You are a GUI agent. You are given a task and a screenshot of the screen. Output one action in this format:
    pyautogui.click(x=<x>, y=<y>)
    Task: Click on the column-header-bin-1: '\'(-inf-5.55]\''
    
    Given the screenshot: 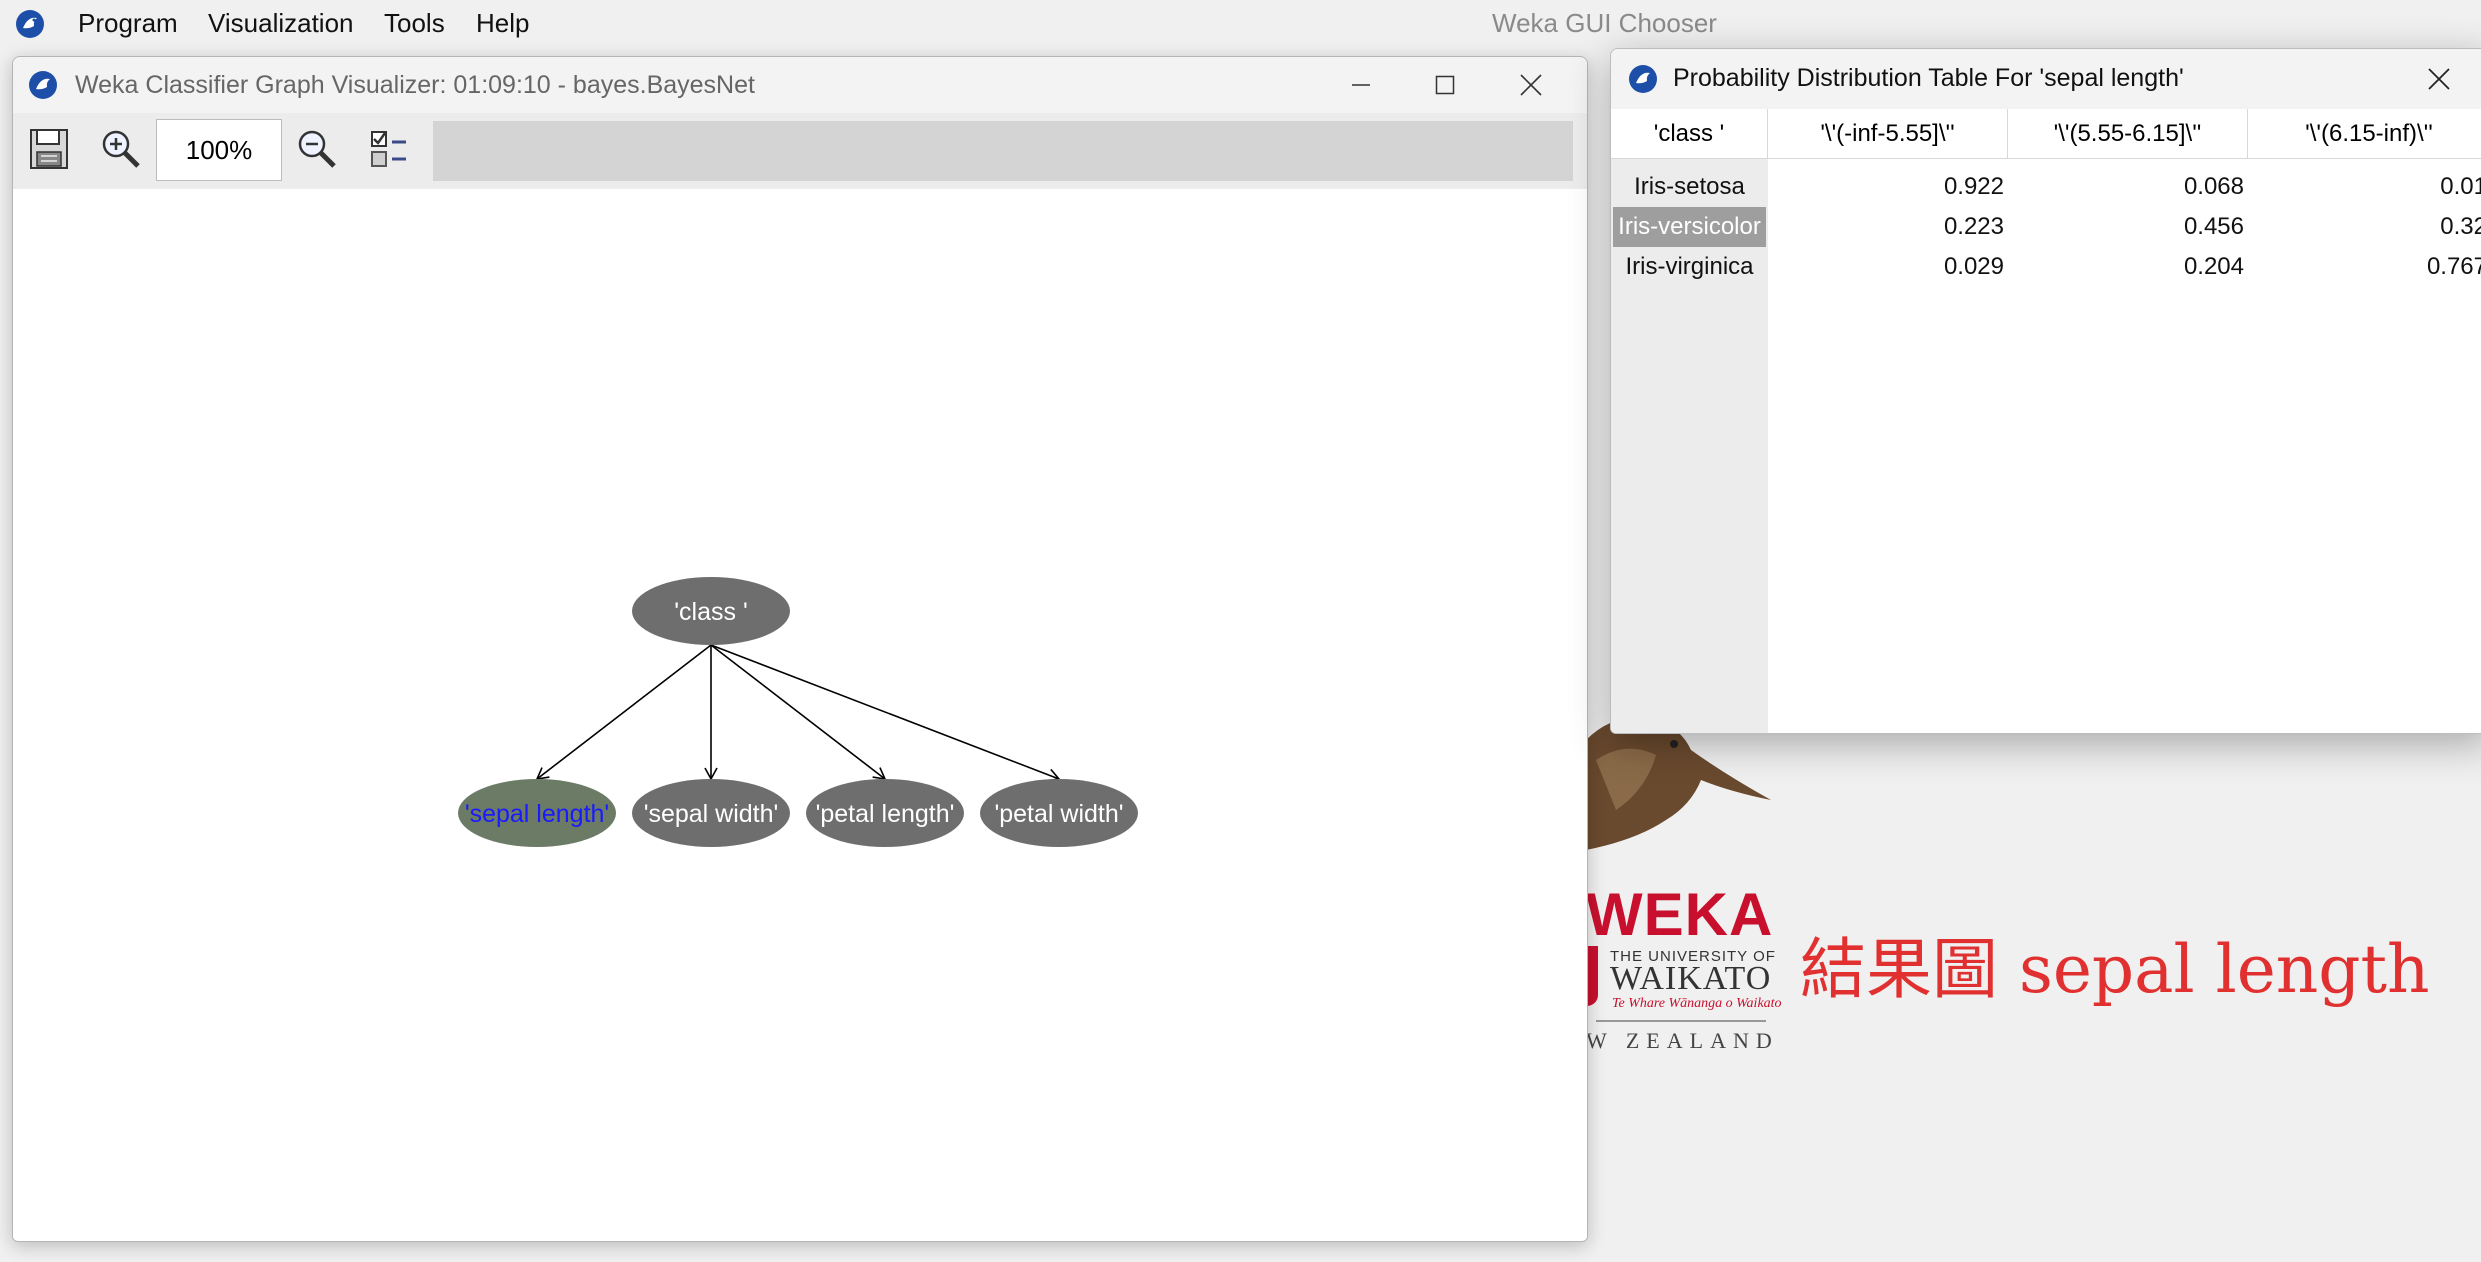 What is the action you would take?
    pyautogui.click(x=1888, y=134)
    